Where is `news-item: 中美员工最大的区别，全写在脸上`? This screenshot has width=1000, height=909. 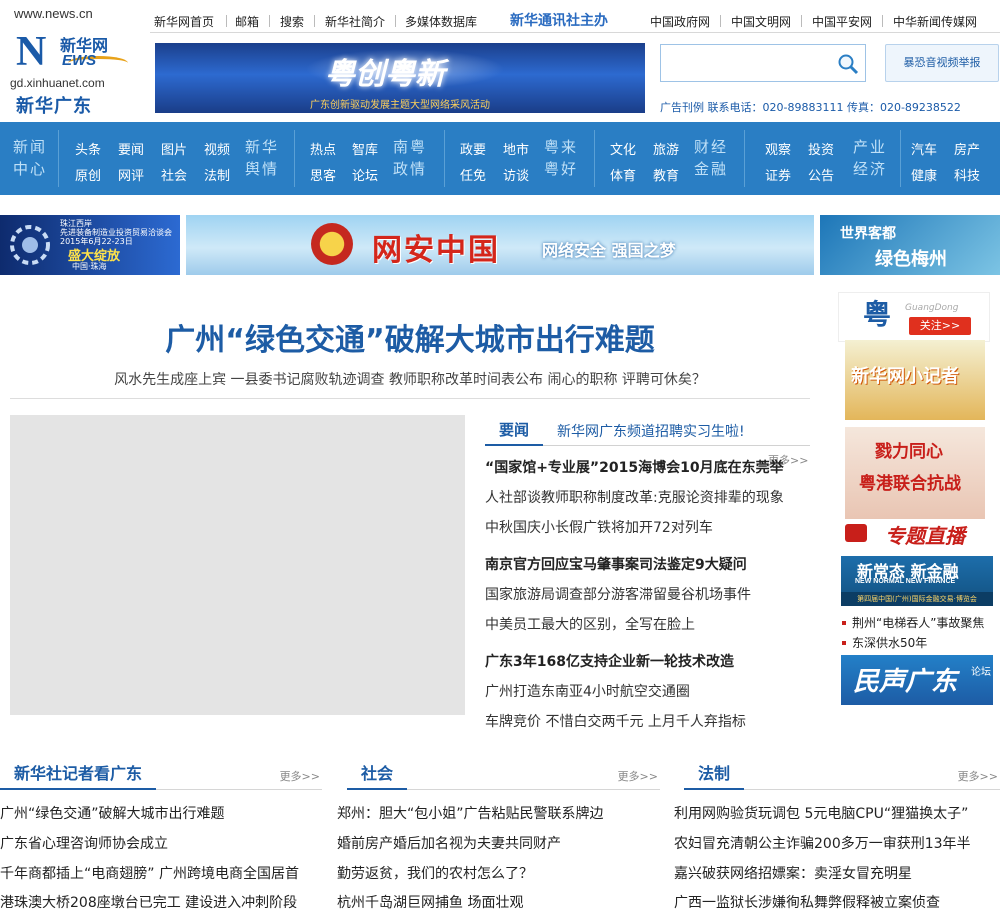
news-item: 中美员工最大的区别，全写在脸上 is located at coordinates (590, 624).